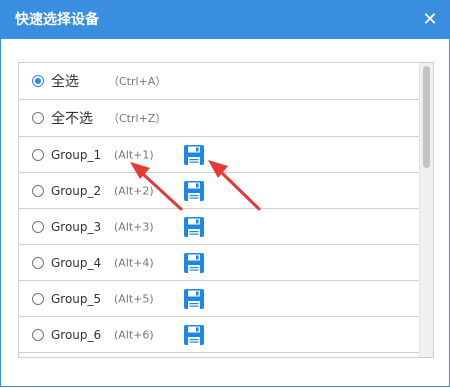 Image resolution: width=450 pixels, height=388 pixels. Describe the element at coordinates (76, 190) in the screenshot. I see `option-label: Group_2` at that location.